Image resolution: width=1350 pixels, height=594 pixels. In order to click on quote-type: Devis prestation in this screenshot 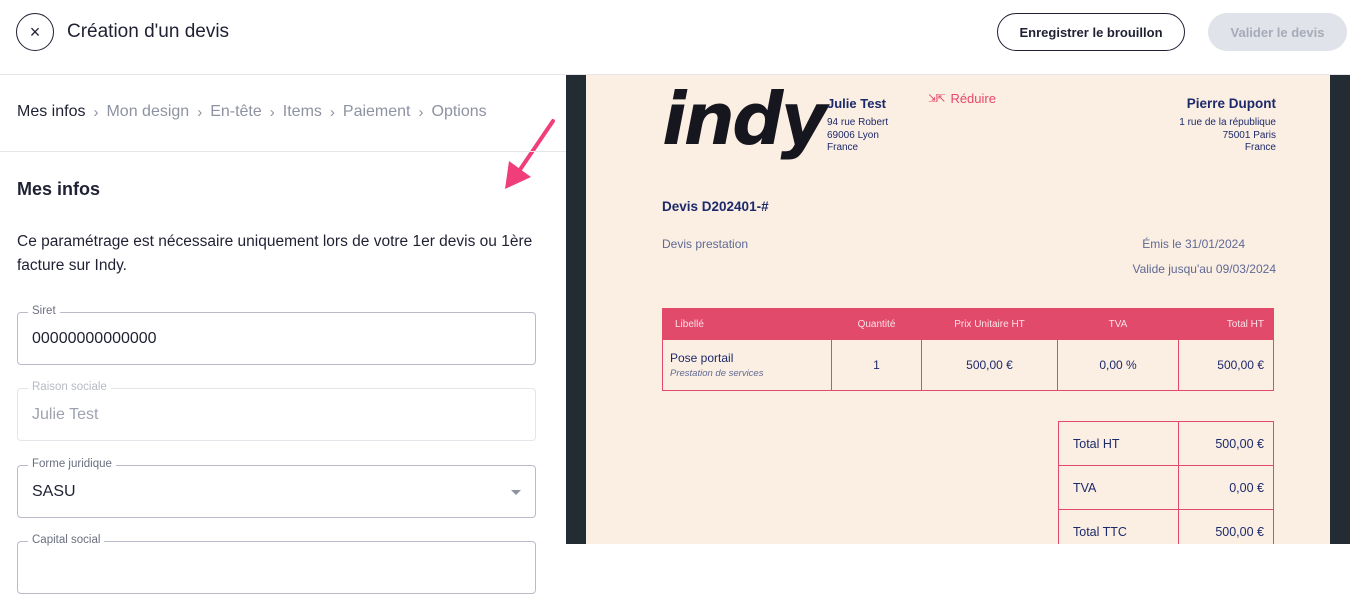, I will do `click(705, 244)`.